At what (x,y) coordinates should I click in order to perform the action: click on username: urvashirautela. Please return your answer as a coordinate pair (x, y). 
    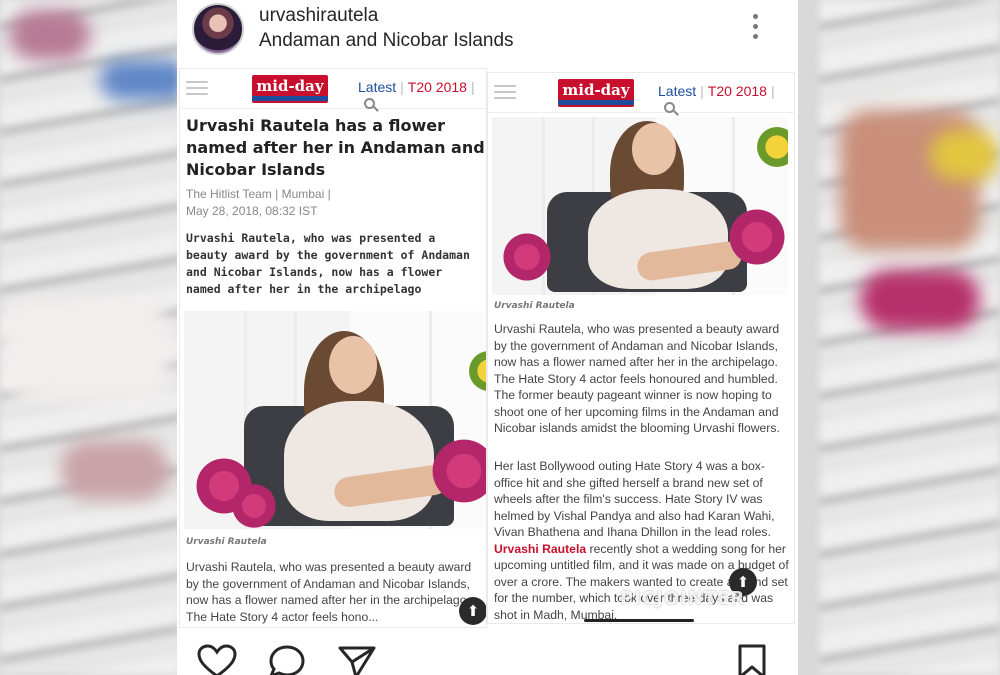
    Looking at the image, I should click on (318, 16).